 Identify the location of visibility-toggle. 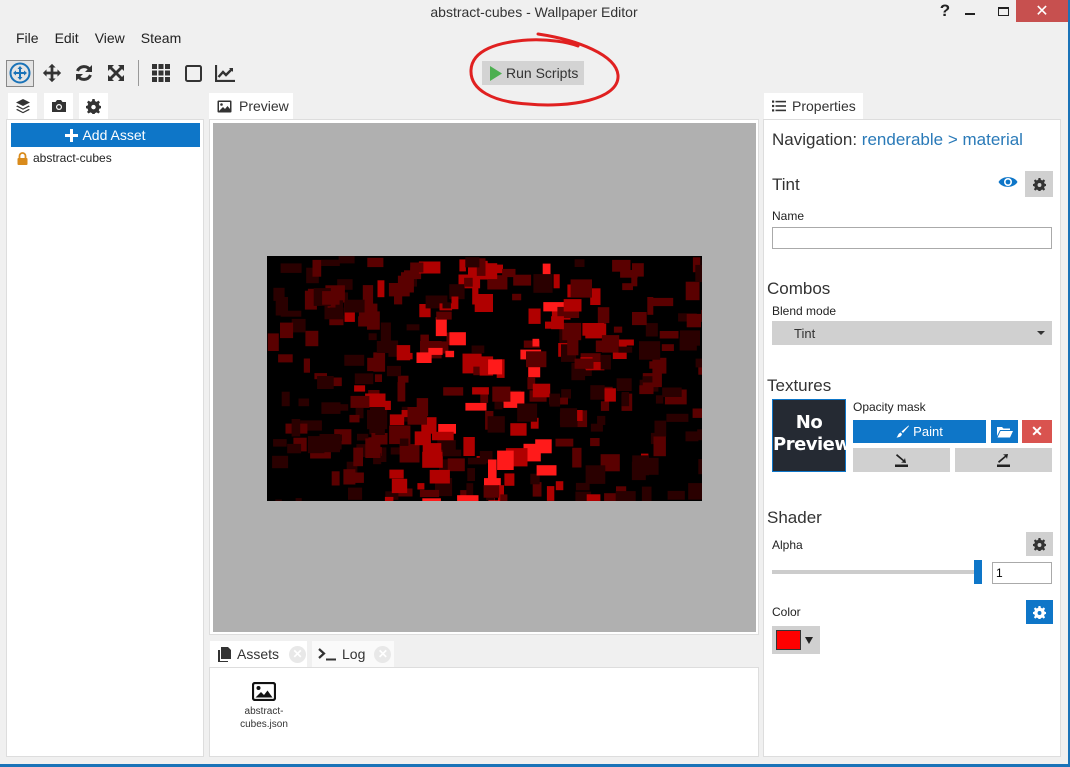
(1008, 184).